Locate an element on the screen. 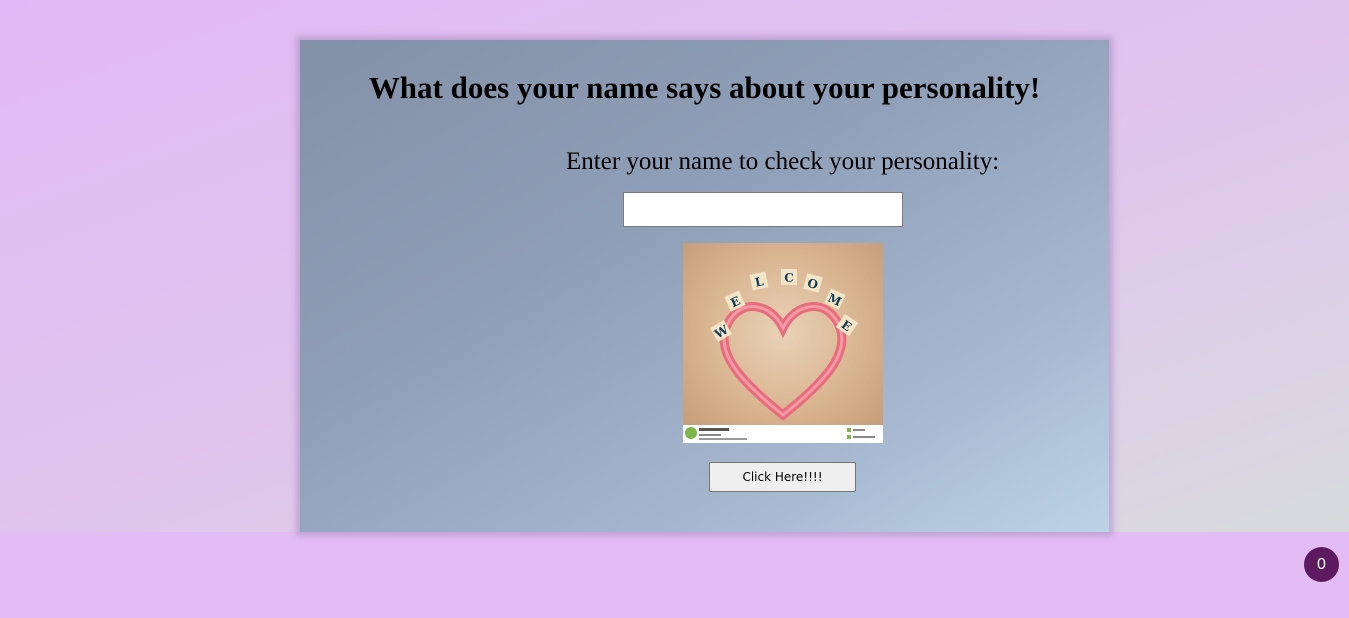  svg-text: C is located at coordinates (789, 278).